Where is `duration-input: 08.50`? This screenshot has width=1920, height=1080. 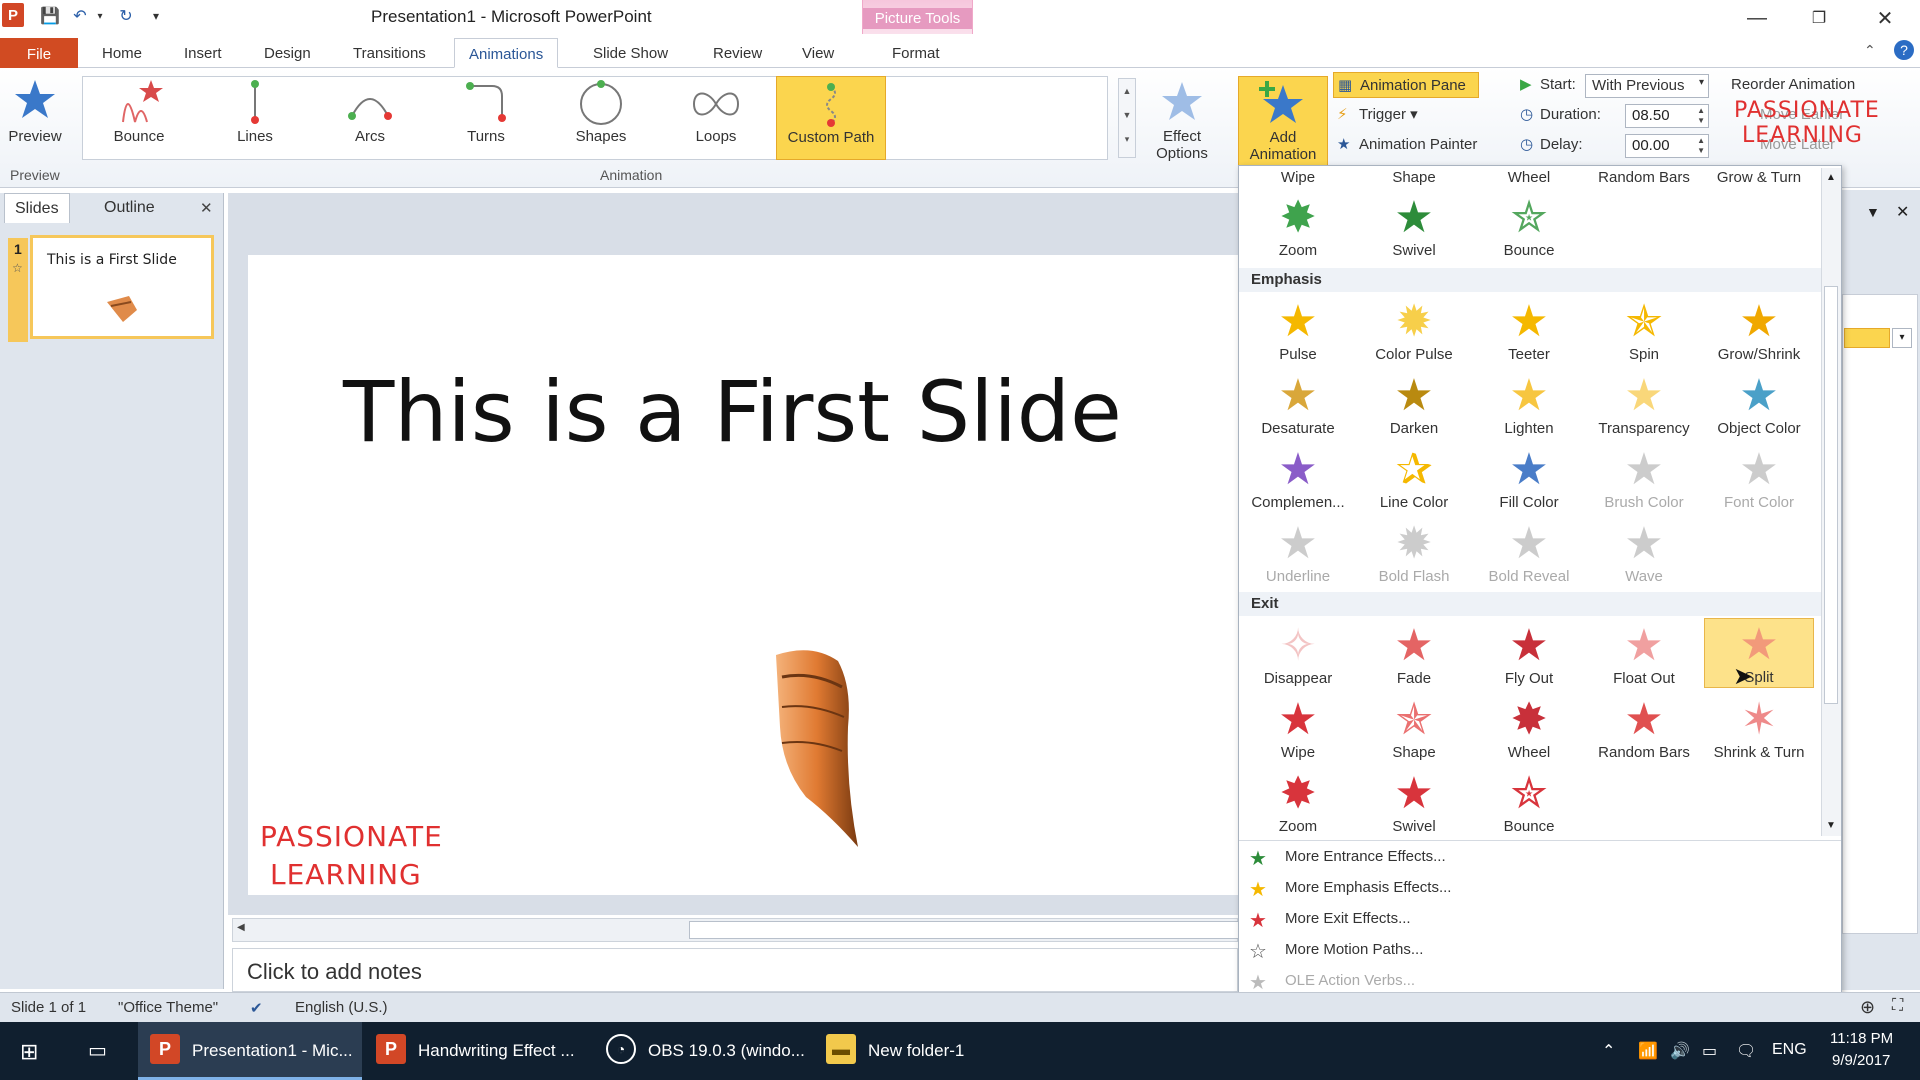
duration-input: 08.50 is located at coordinates (1667, 116).